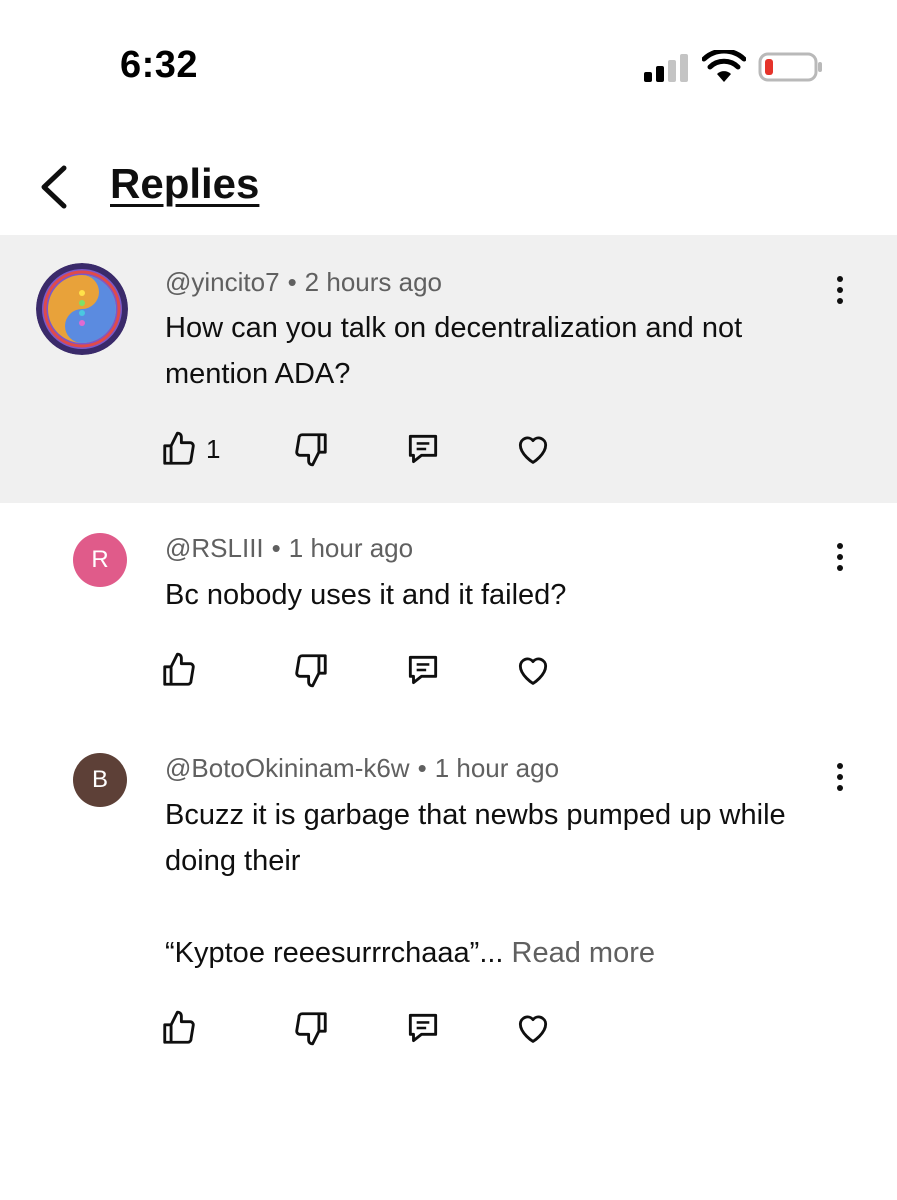  Describe the element at coordinates (287, 768) in the screenshot. I see `comment-author: @BotoOkininam-k6w` at that location.